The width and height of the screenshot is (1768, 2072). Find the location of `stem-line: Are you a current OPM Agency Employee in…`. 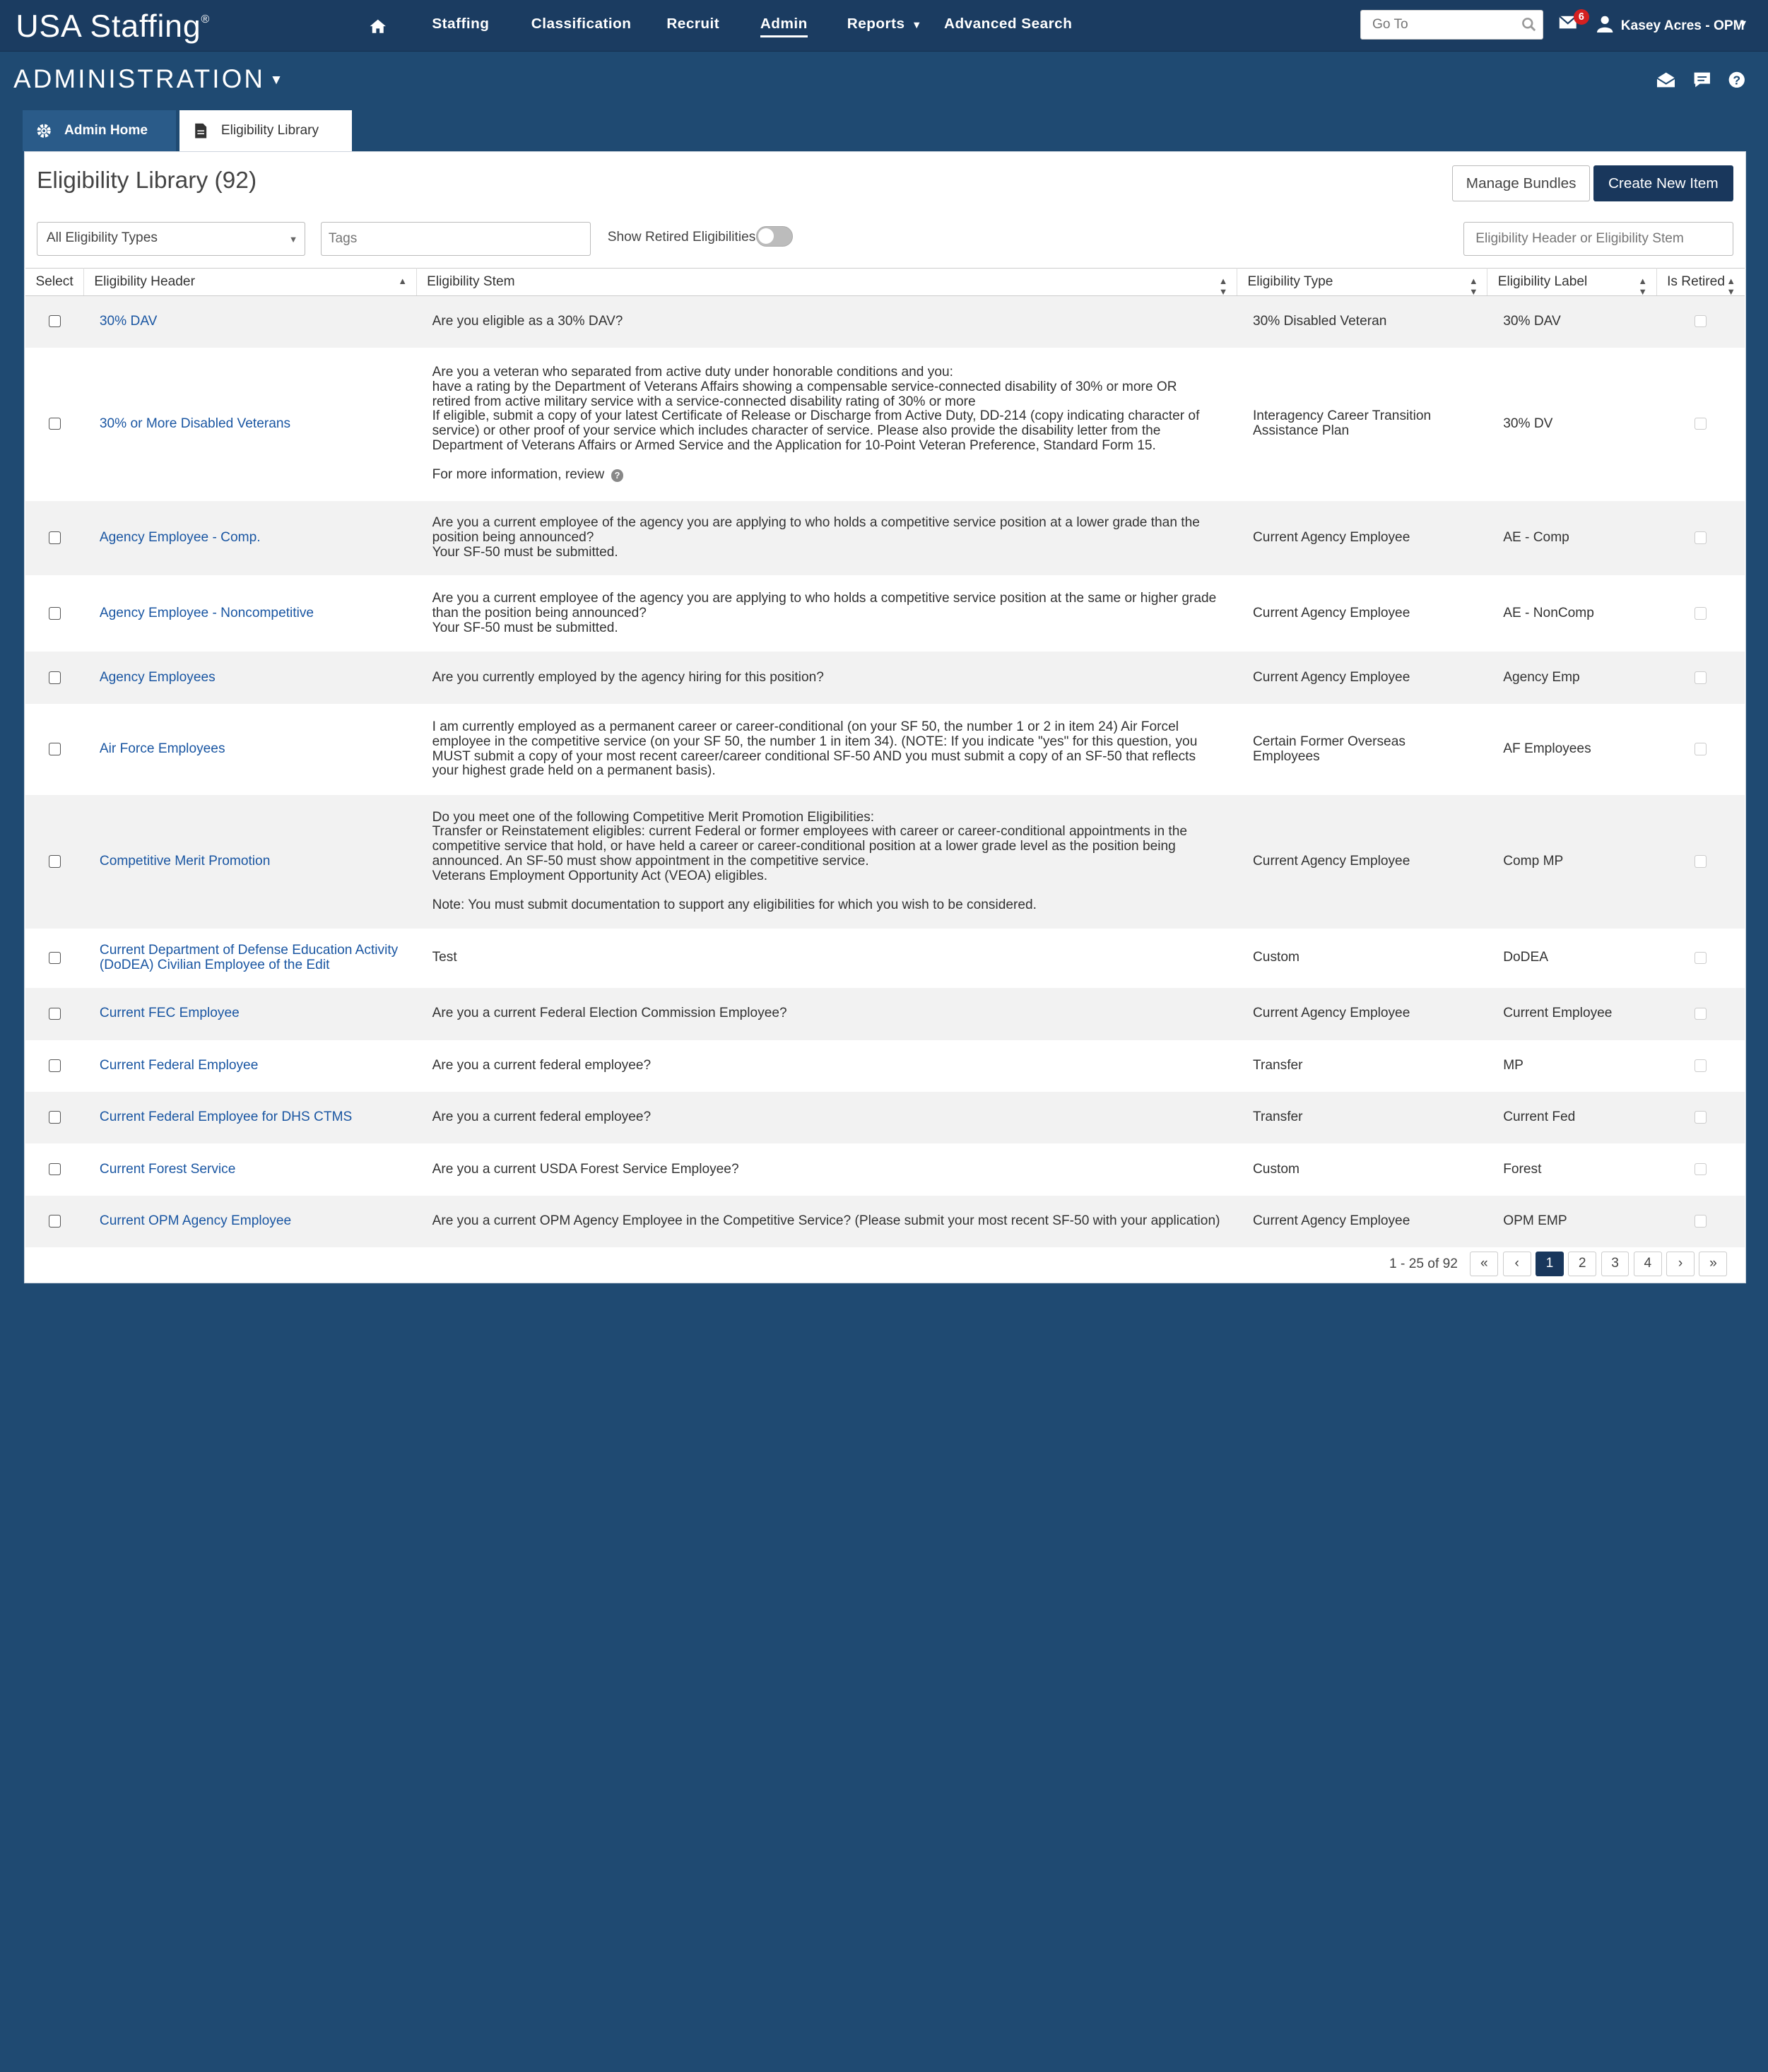

stem-line: Are you a current OPM Agency Employee in… is located at coordinates (826, 1221).